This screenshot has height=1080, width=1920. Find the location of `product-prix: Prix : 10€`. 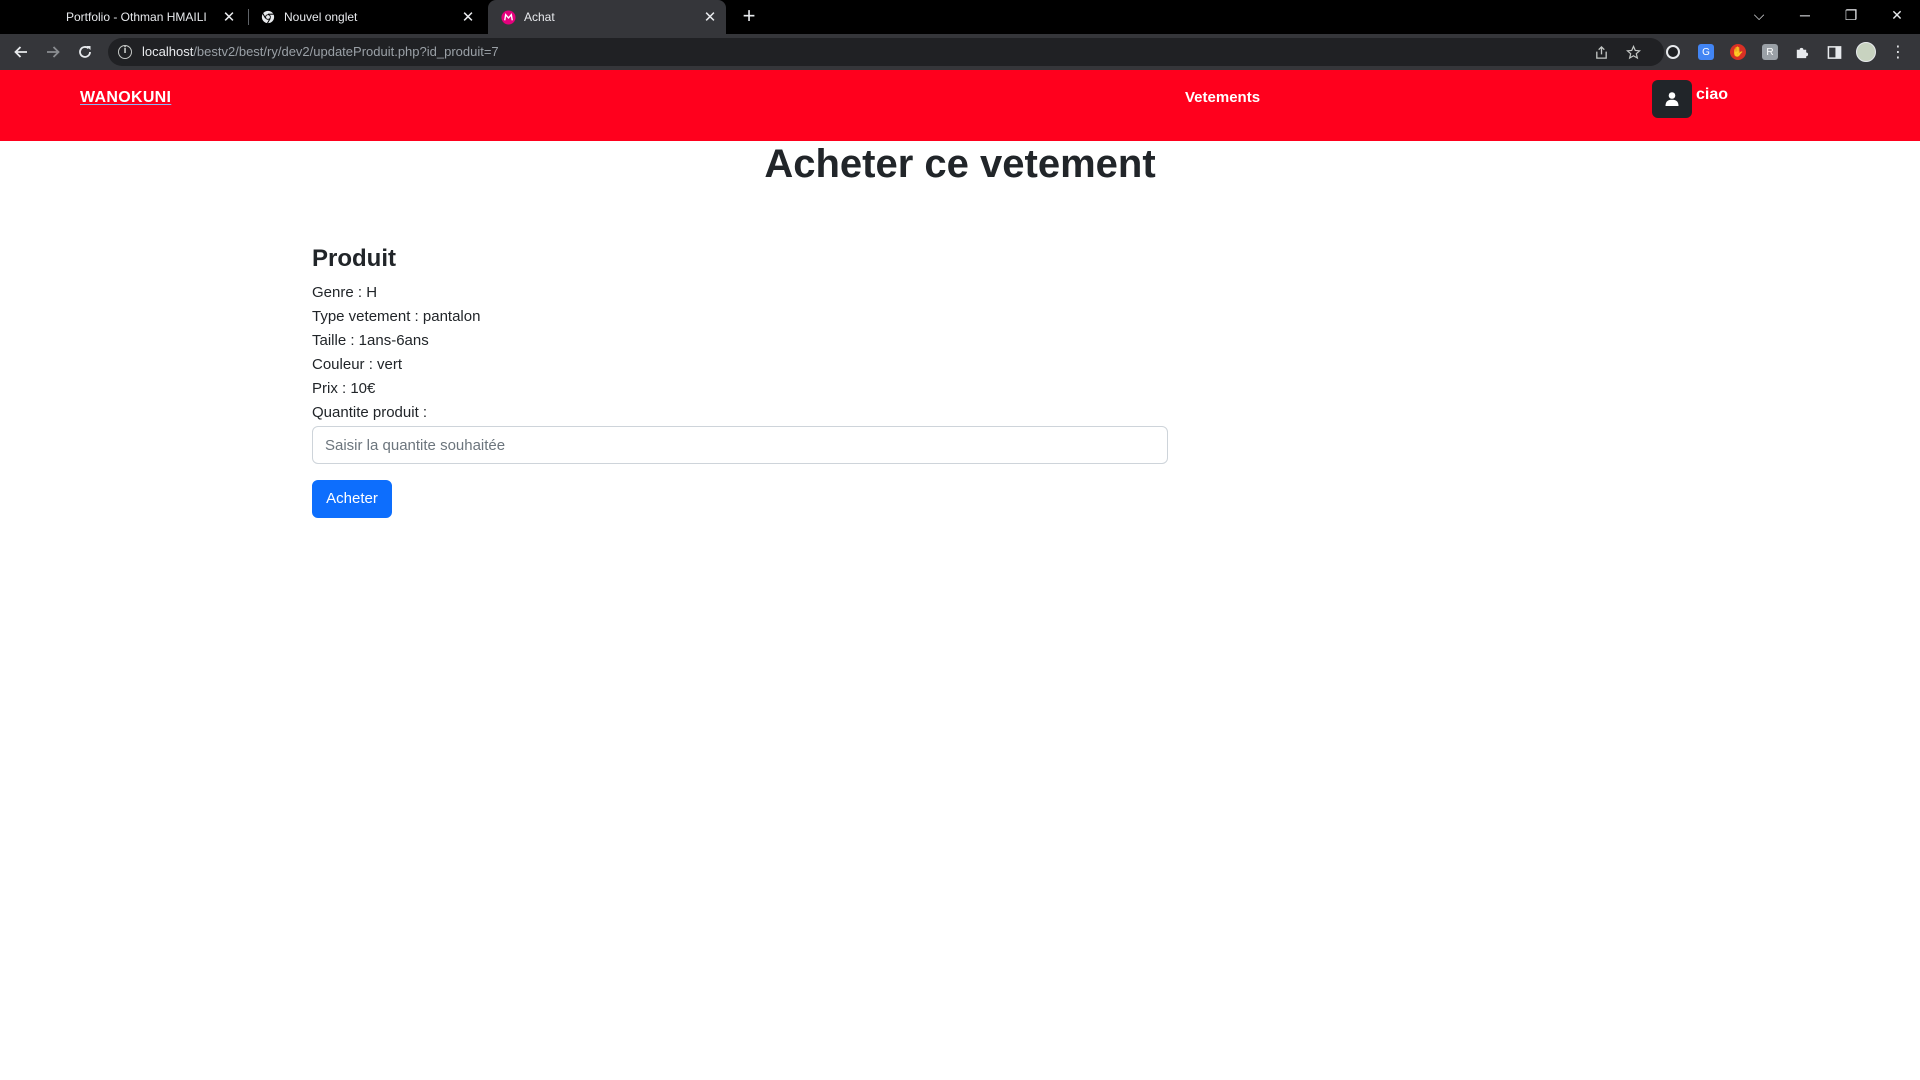

product-prix: Prix : 10€ is located at coordinates (344, 388).